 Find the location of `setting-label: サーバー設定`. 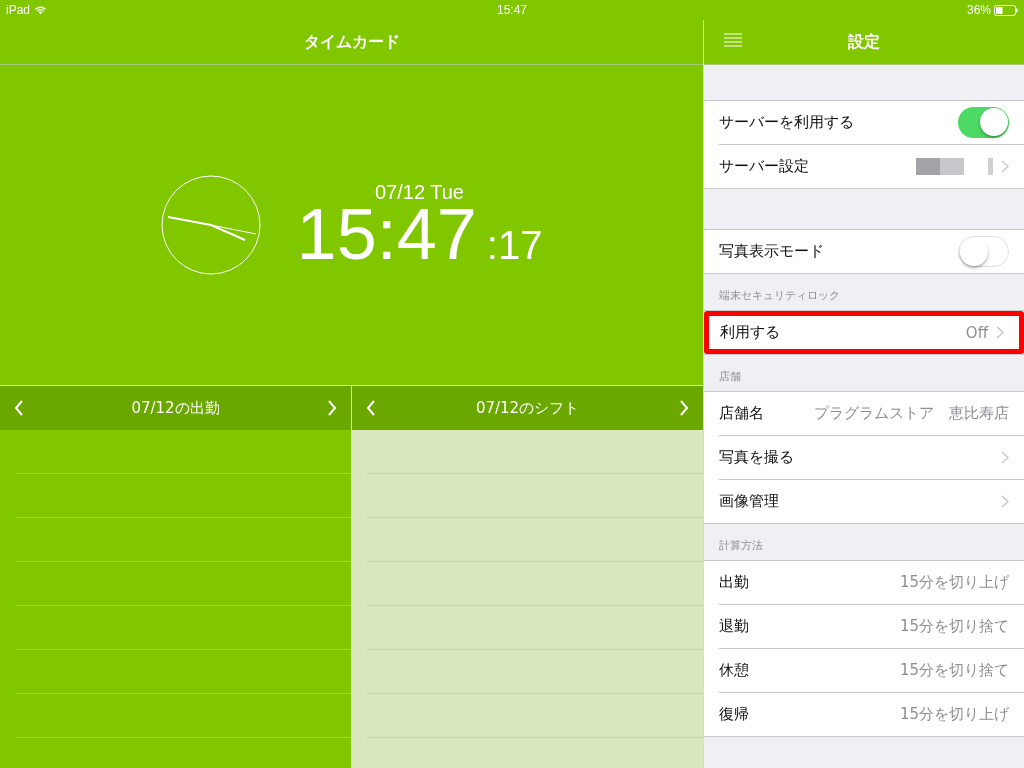

setting-label: サーバー設定 is located at coordinates (764, 166).